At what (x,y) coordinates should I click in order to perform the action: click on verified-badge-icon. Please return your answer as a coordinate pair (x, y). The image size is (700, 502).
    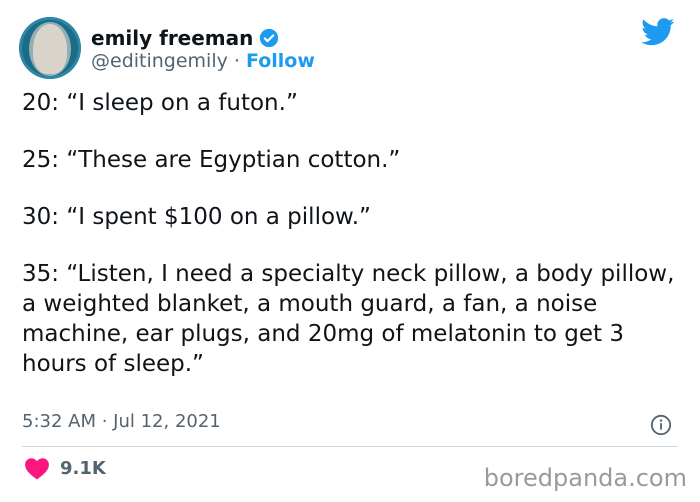
    Looking at the image, I should click on (269, 38).